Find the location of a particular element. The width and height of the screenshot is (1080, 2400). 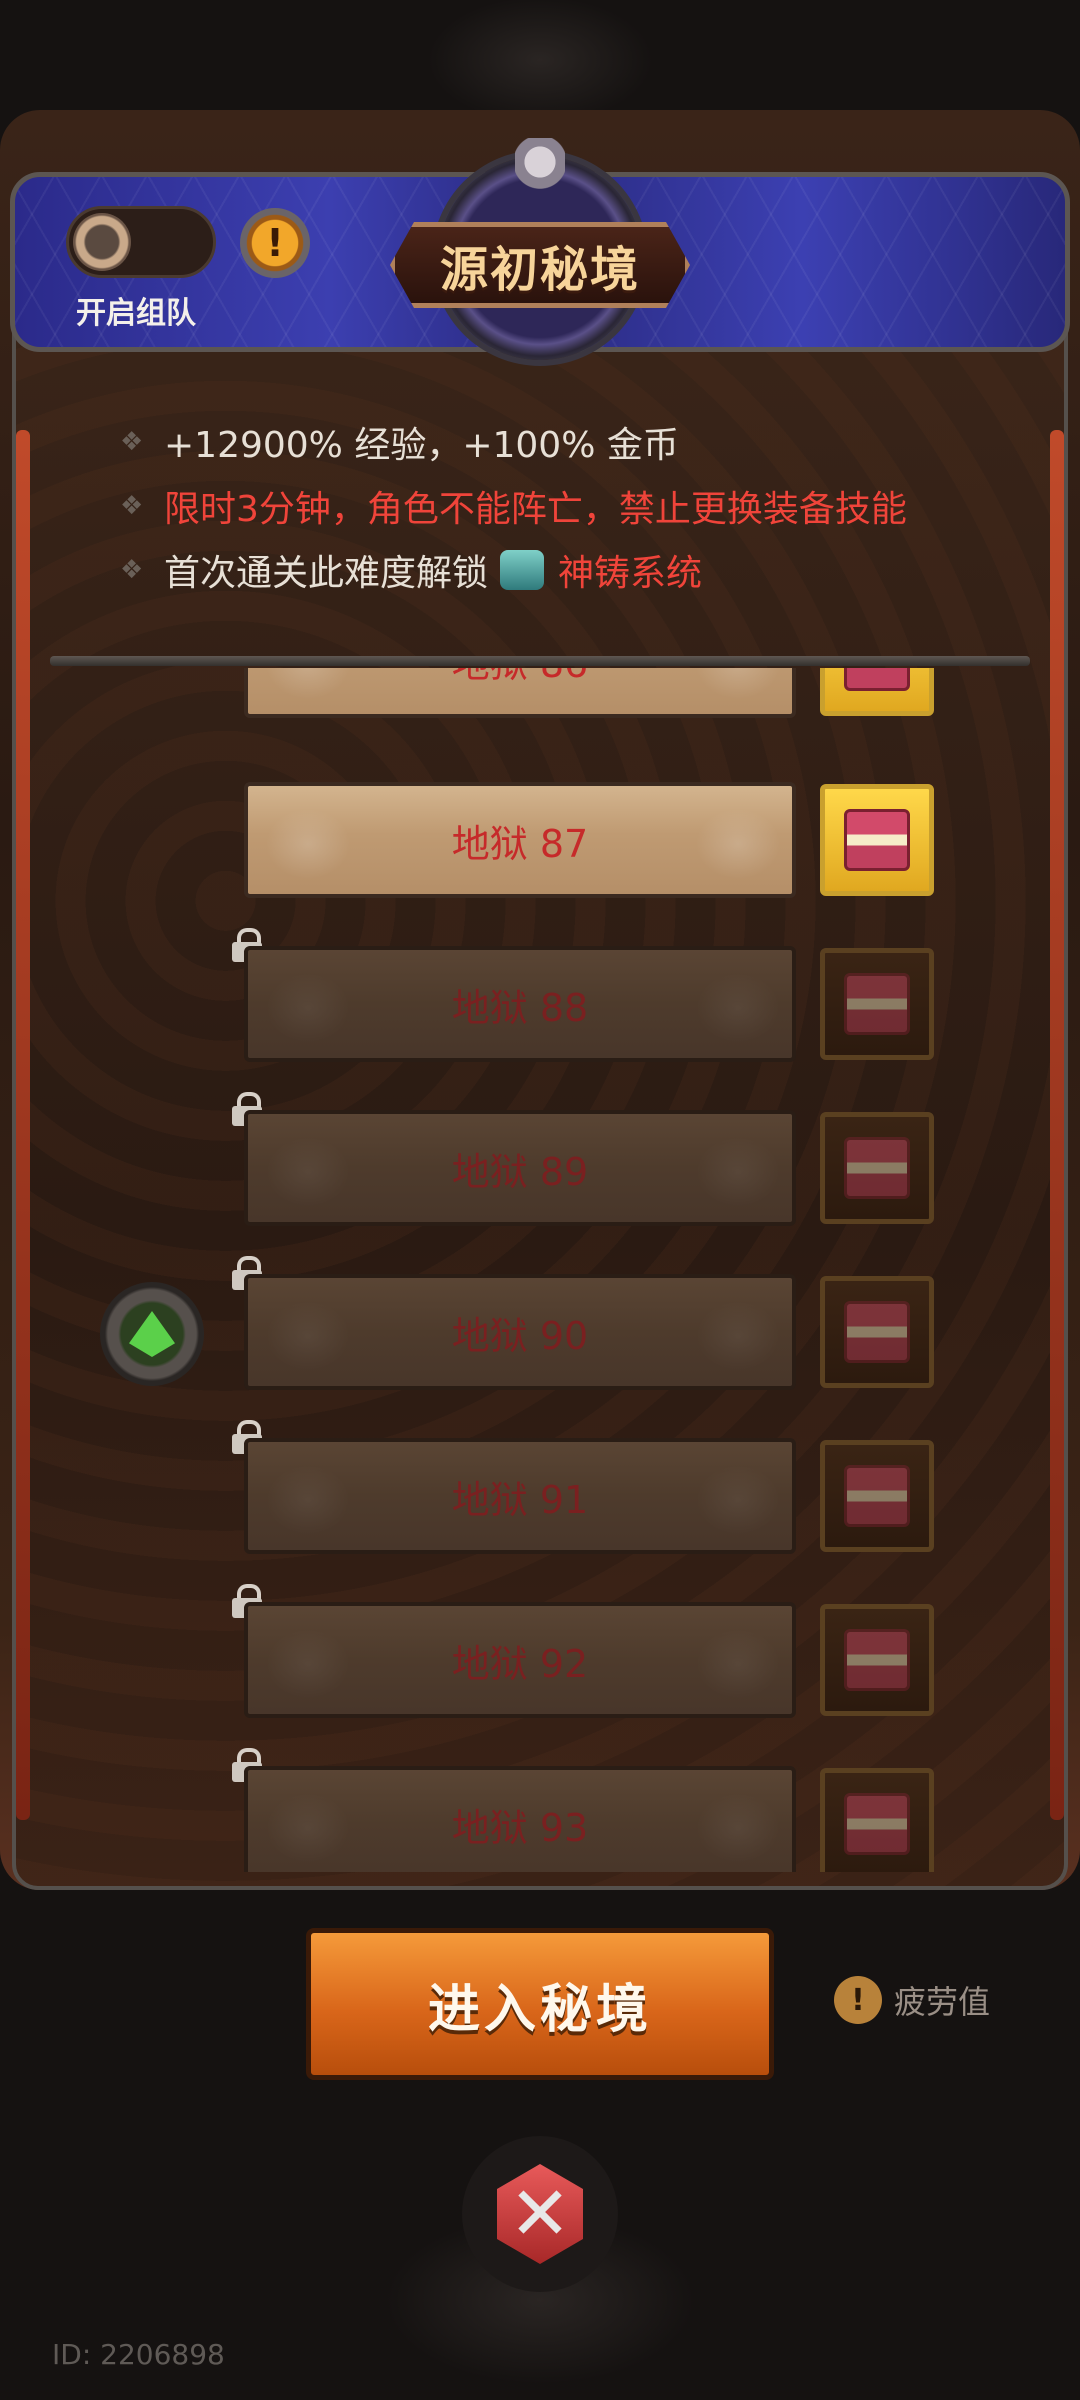

level-row: 地狱 88 is located at coordinates (540, 997).